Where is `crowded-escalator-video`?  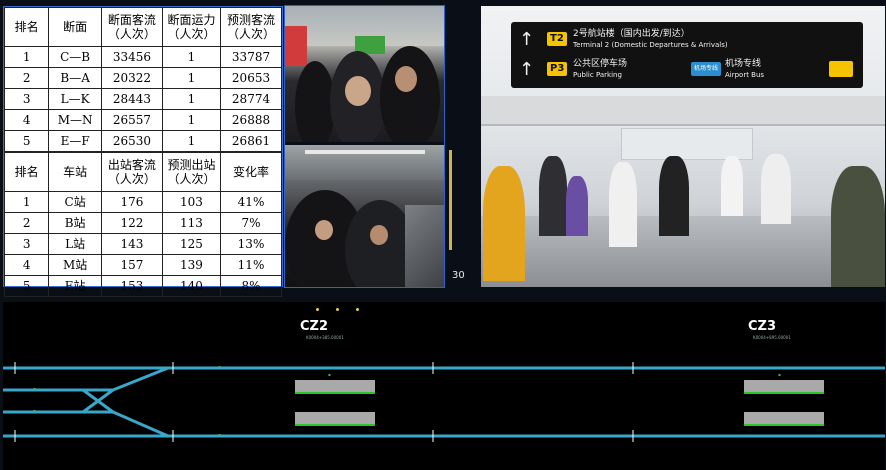 crowded-escalator-video is located at coordinates (364, 216).